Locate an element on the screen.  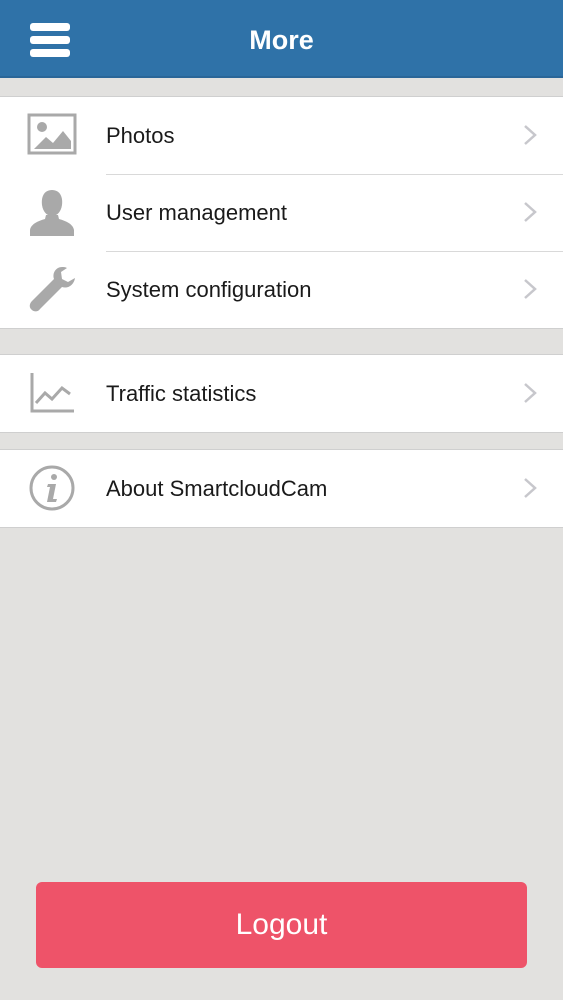
menu-item-label: Traffic statistics is located at coordinates (181, 393).